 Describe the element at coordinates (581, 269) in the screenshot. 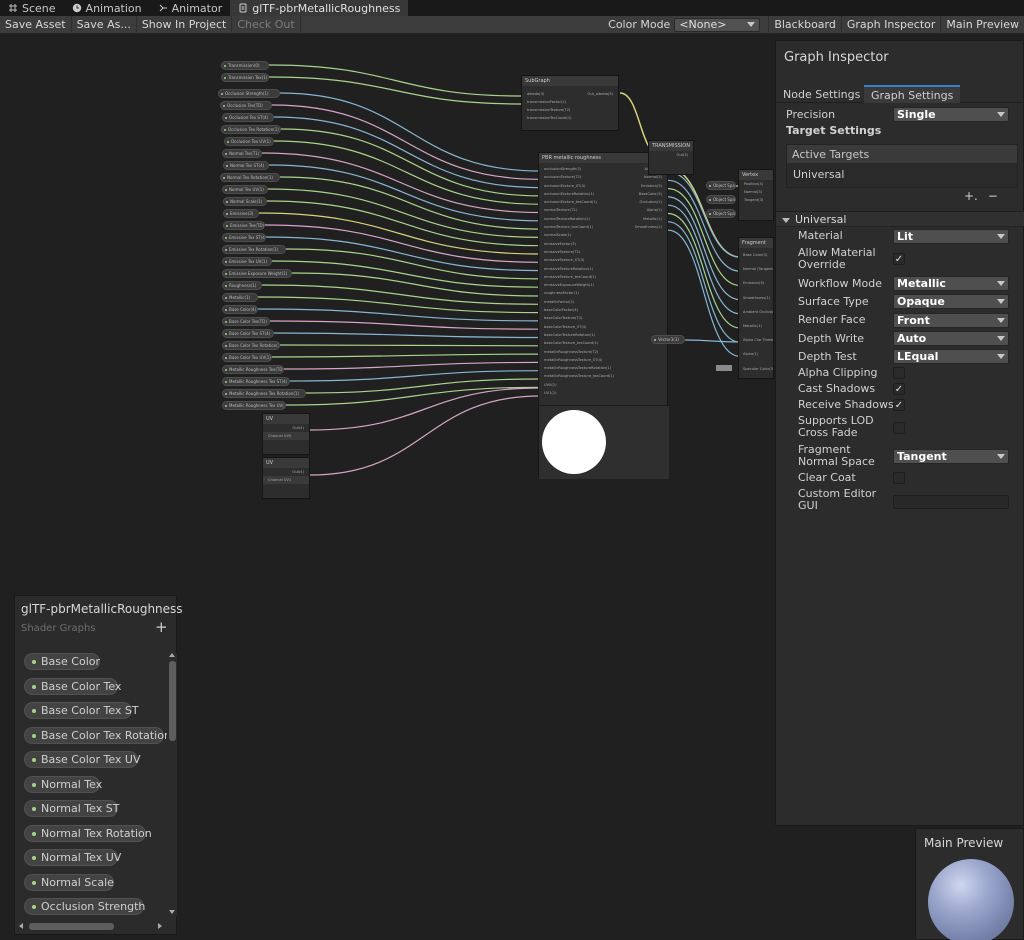

I see `node-port-label: emissiveTextureRotation(1)` at that location.